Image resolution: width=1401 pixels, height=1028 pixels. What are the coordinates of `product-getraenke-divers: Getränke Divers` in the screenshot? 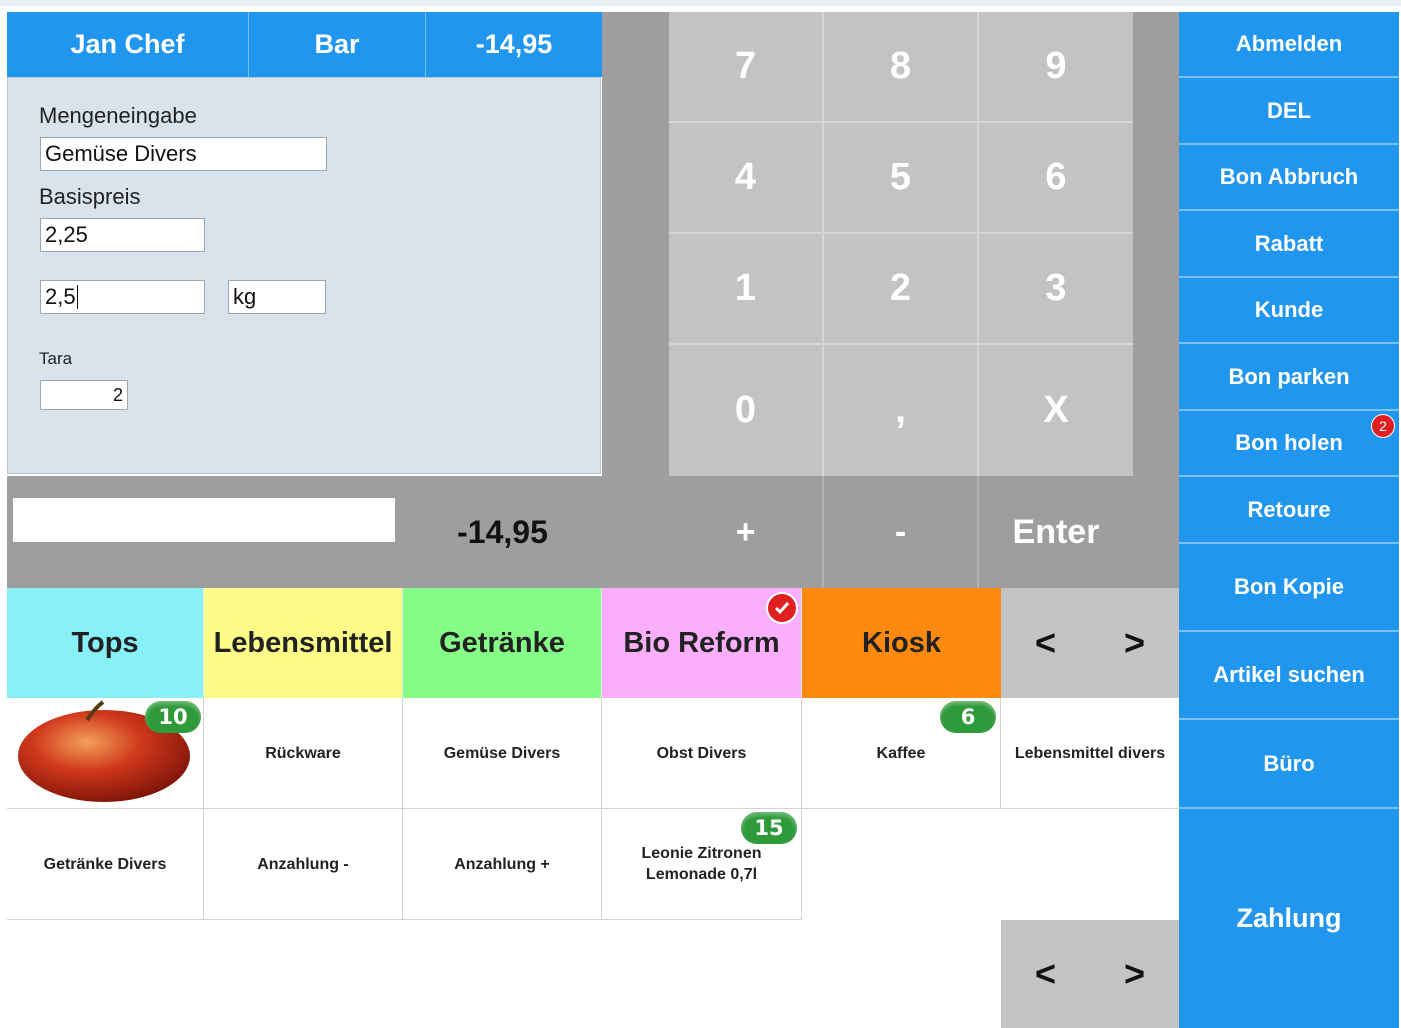 It's located at (105, 864).